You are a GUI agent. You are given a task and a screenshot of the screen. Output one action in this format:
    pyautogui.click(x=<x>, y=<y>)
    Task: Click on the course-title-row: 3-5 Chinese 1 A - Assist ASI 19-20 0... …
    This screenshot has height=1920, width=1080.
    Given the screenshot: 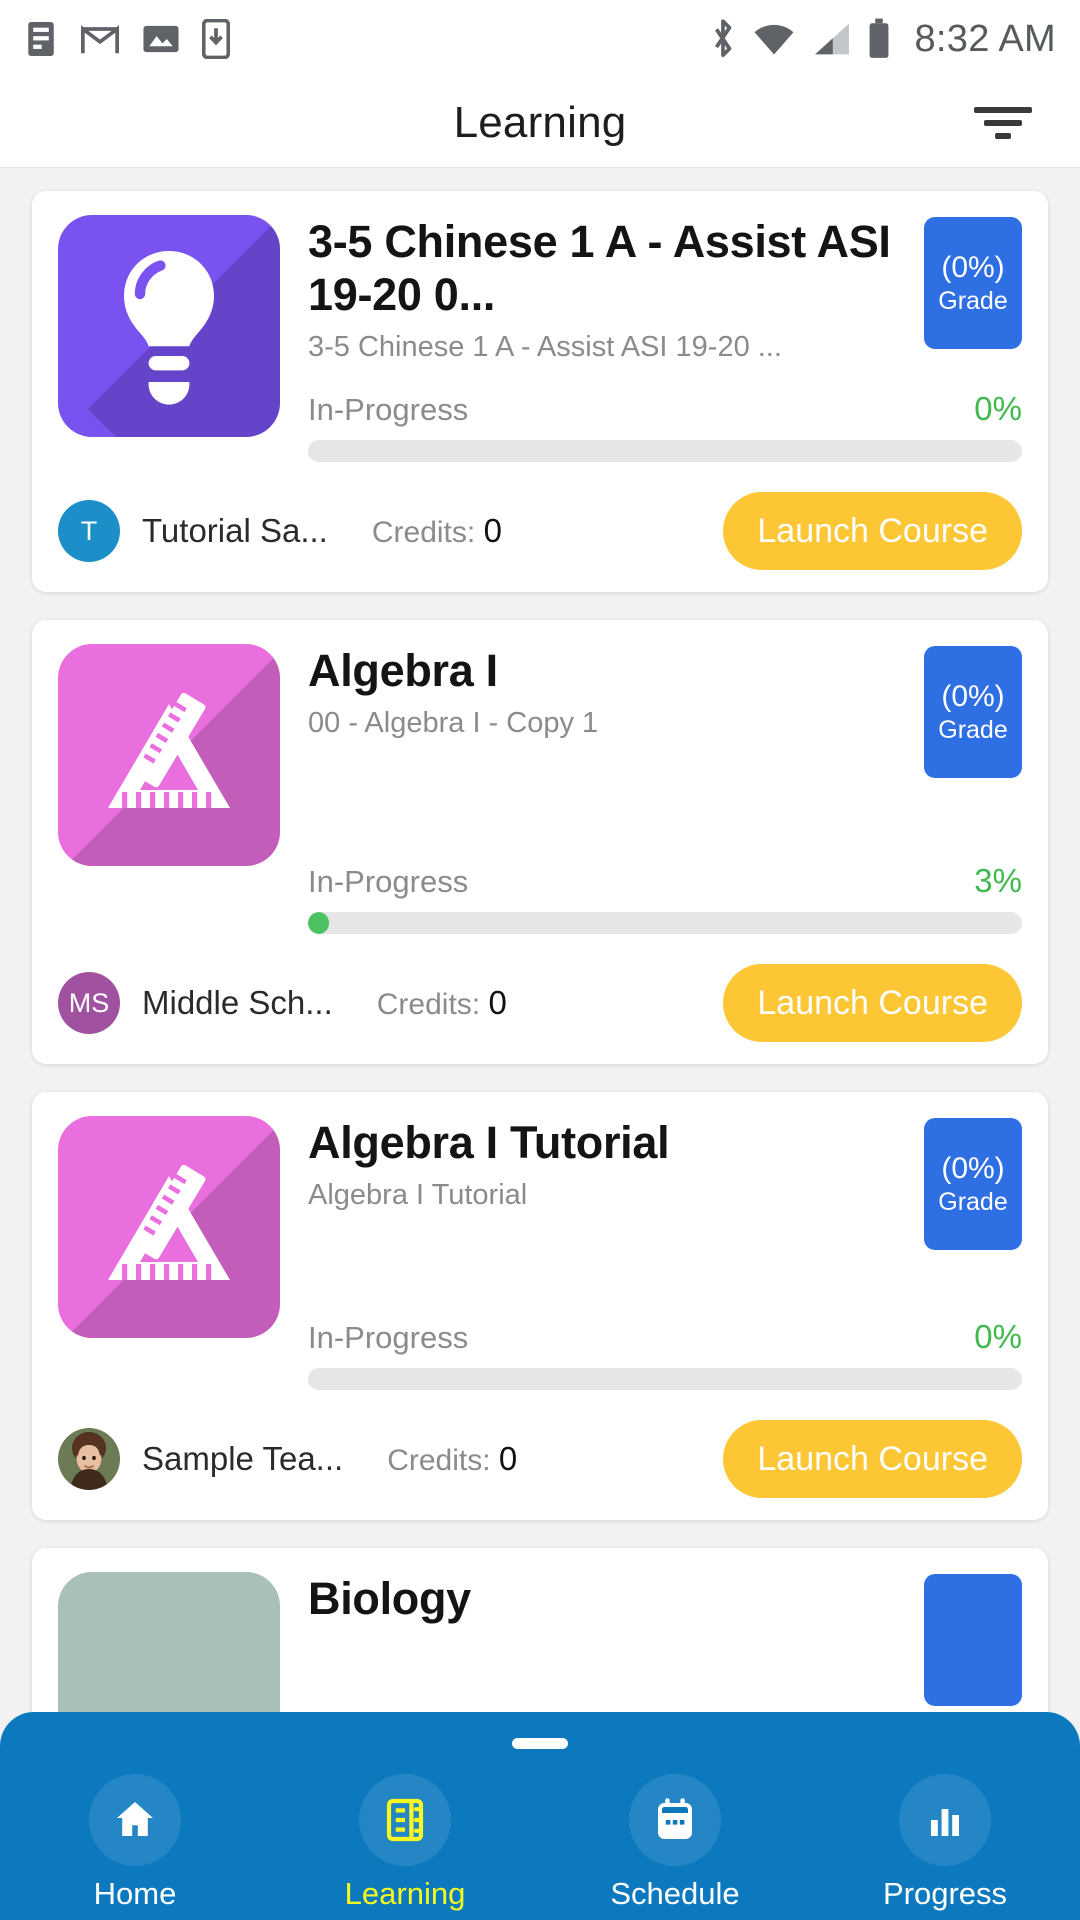 What is the action you would take?
    pyautogui.click(x=665, y=289)
    